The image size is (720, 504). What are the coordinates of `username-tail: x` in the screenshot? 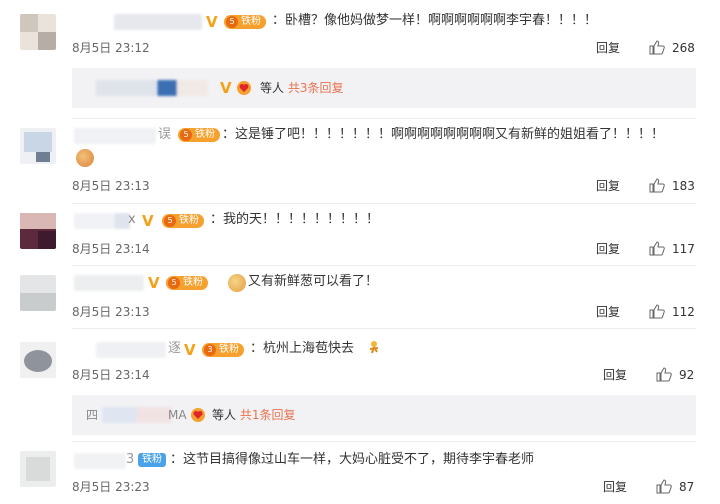 It's located at (132, 219).